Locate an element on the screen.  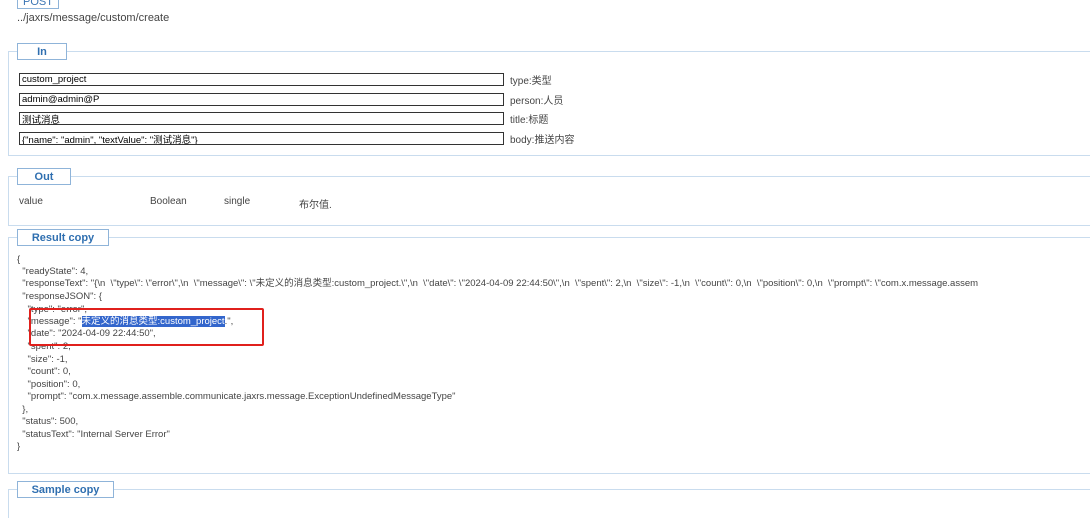
message-tail: .", is located at coordinates (229, 321).